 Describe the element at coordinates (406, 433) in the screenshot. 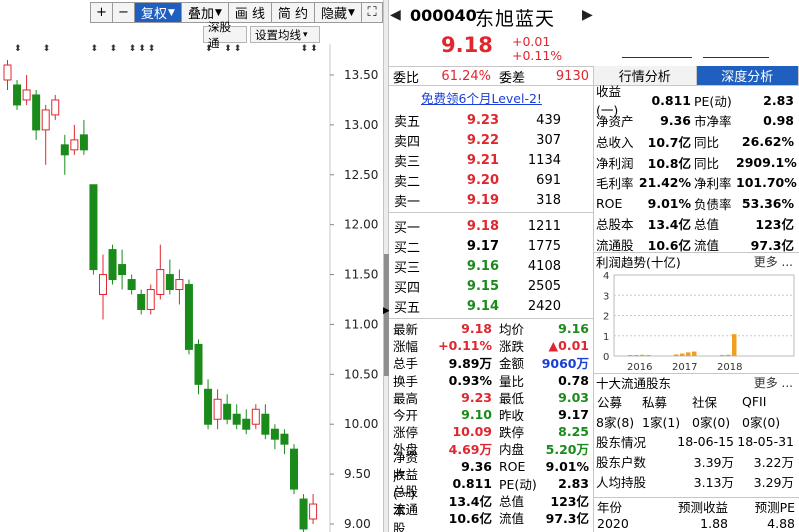

I see `stat-label: 涨停` at that location.